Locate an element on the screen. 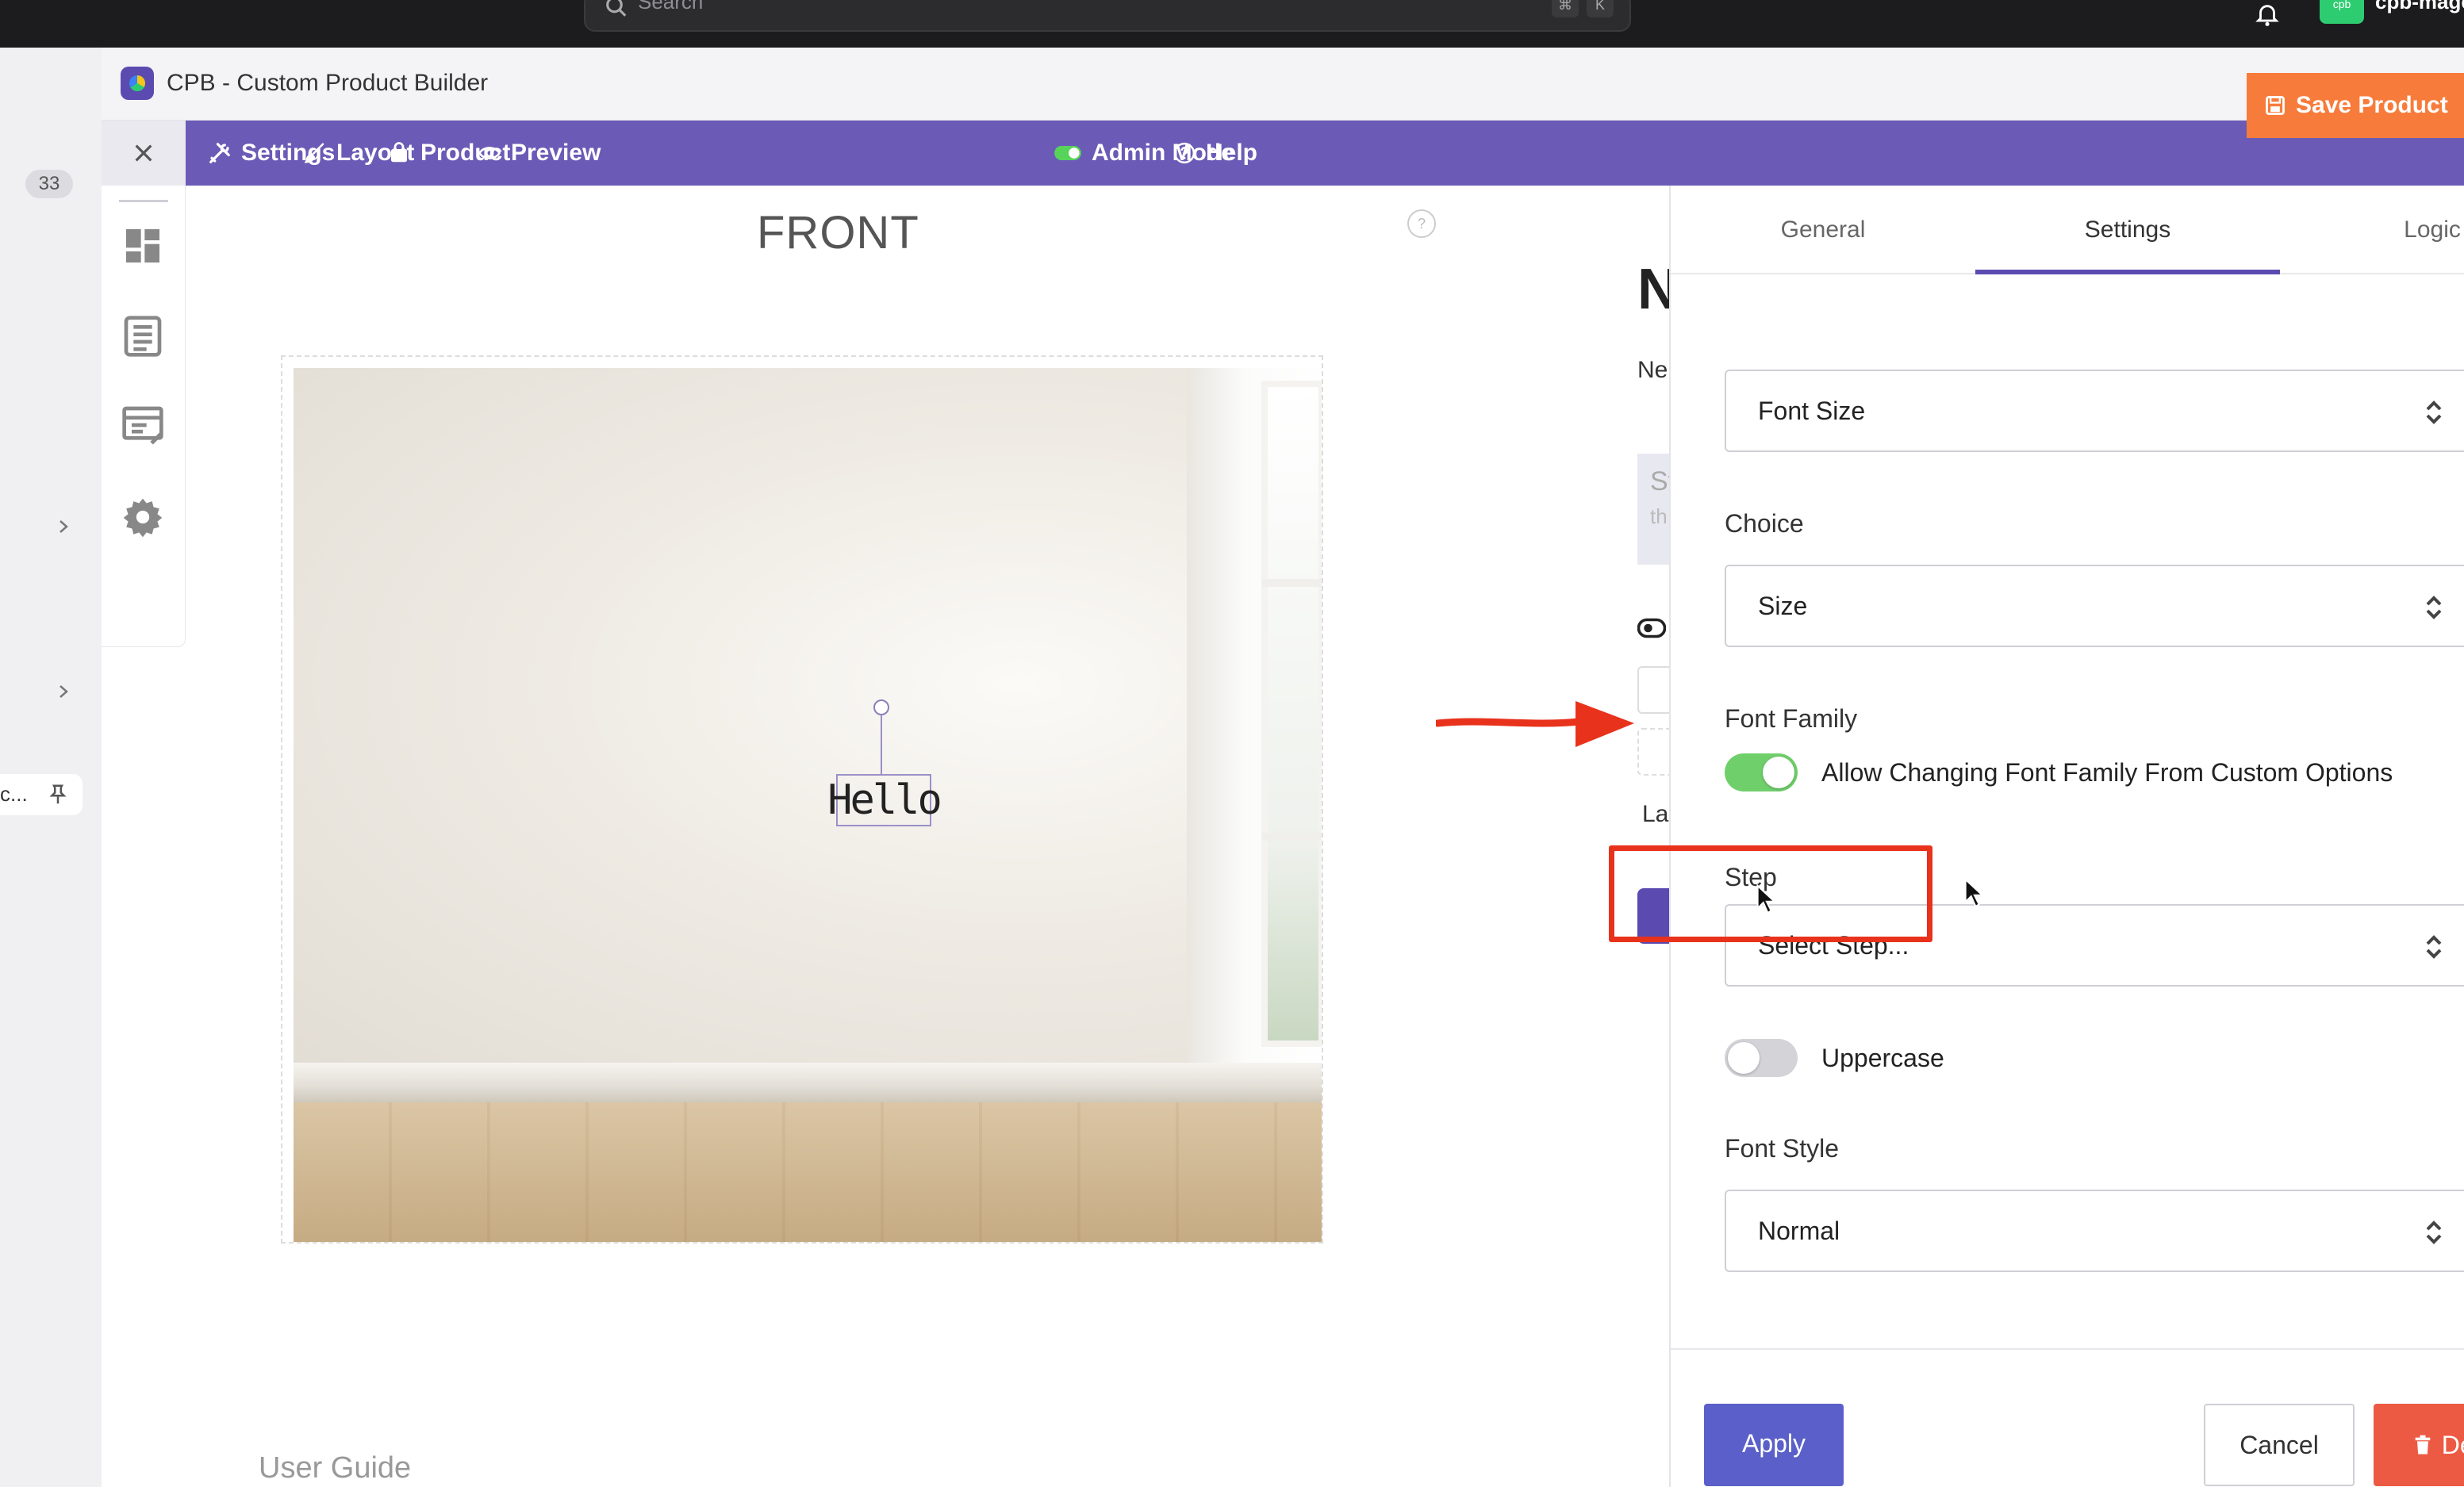  toggle-on-icon is located at coordinates (1067, 153).